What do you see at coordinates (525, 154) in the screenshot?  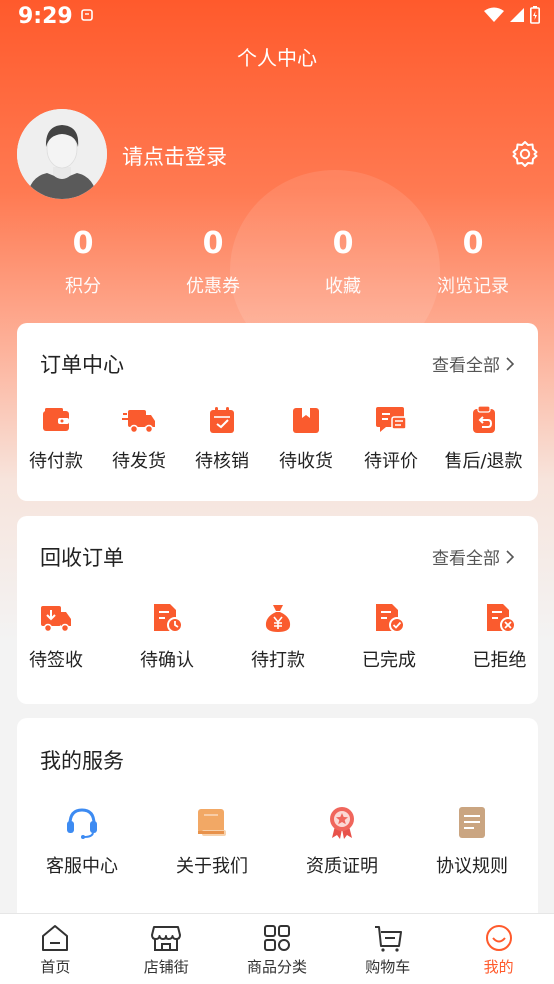 I see `settings-icon` at bounding box center [525, 154].